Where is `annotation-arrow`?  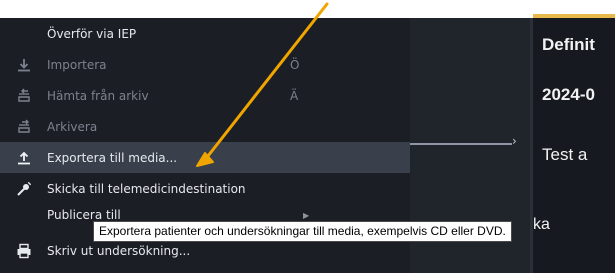
annotation-arrow is located at coordinates (262, 84).